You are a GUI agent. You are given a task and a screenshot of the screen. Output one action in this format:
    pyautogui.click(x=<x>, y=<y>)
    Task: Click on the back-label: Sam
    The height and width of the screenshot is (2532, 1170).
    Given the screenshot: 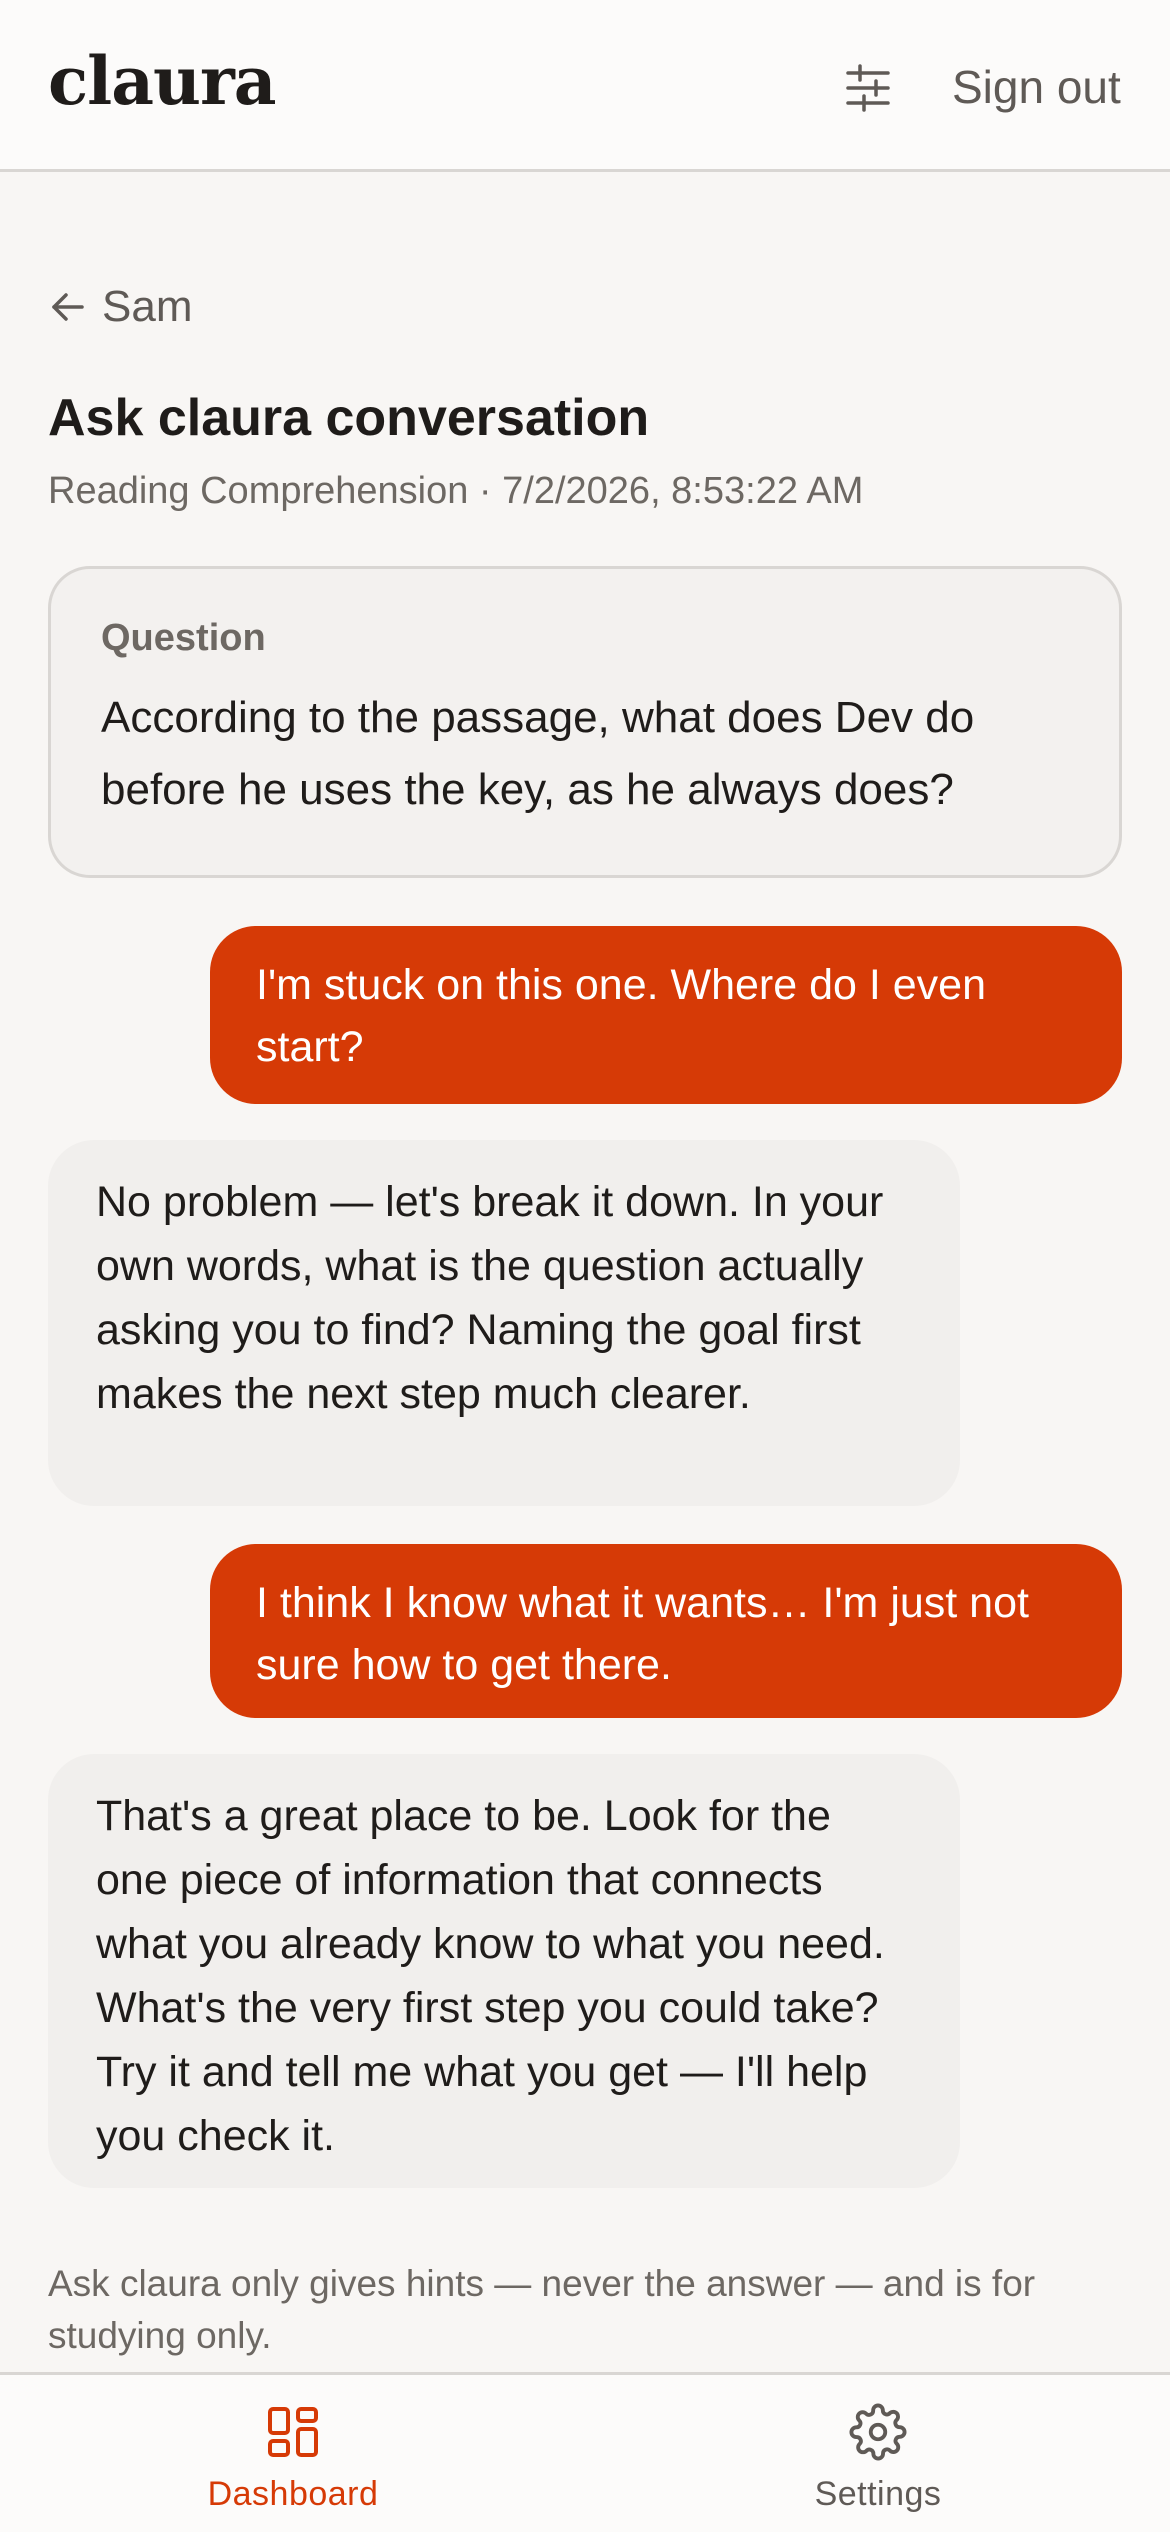 What is the action you would take?
    pyautogui.click(x=147, y=306)
    